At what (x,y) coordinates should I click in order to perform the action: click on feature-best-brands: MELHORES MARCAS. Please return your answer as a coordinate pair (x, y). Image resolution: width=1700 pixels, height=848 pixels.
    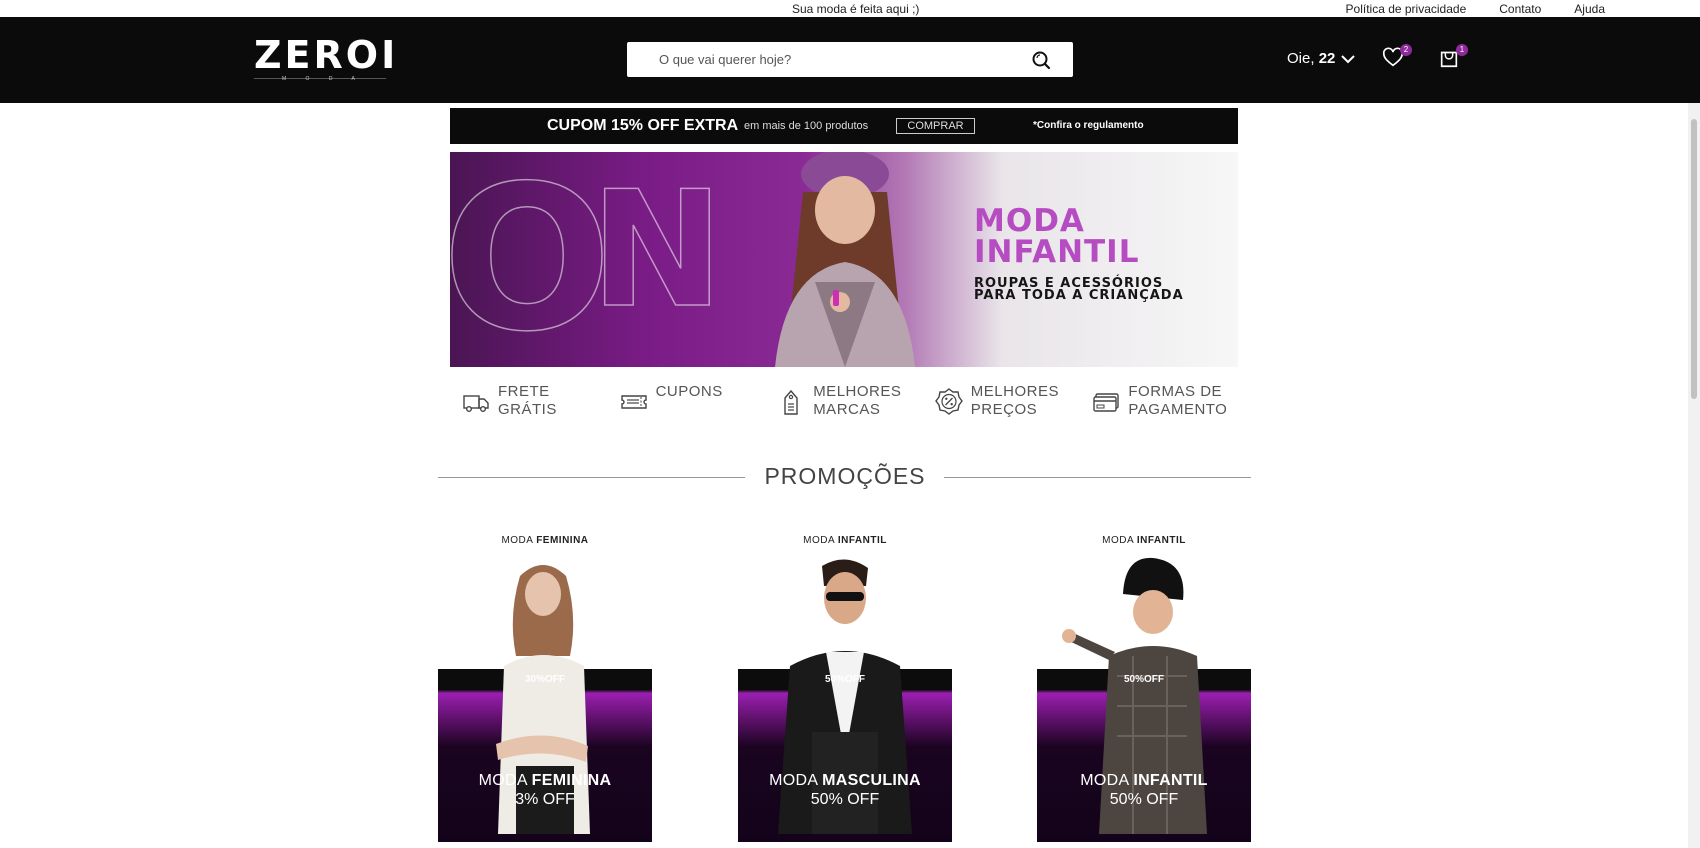
    Looking at the image, I should click on (844, 403).